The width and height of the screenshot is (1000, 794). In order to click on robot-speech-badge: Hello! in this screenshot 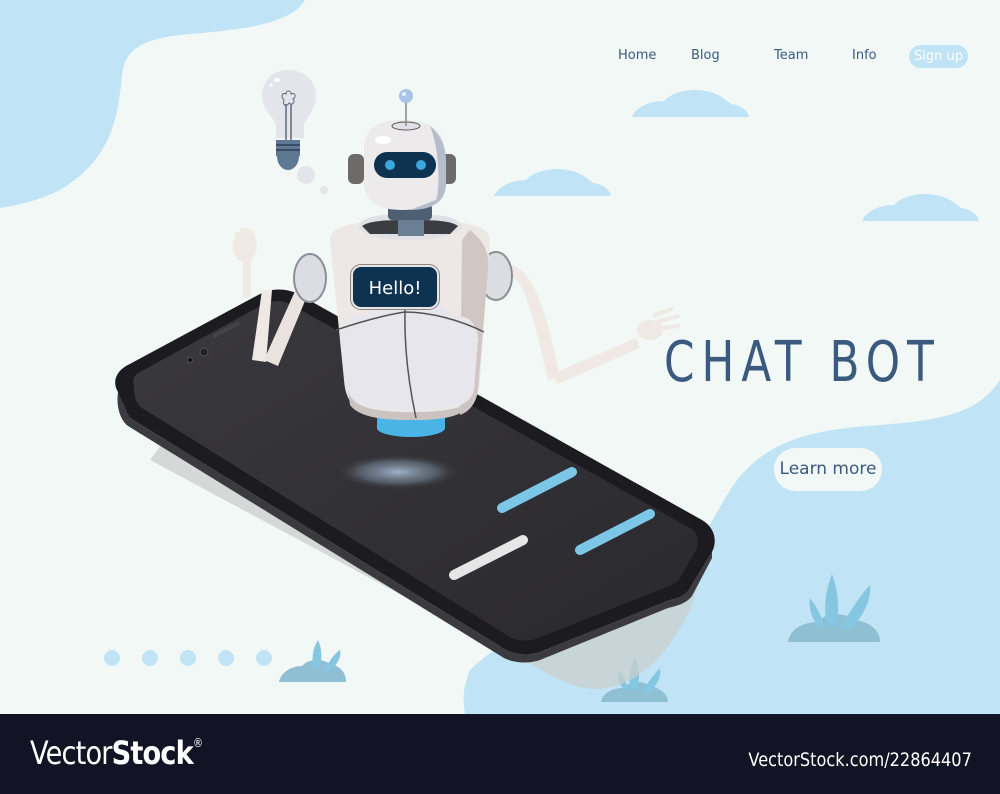, I will do `click(395, 287)`.